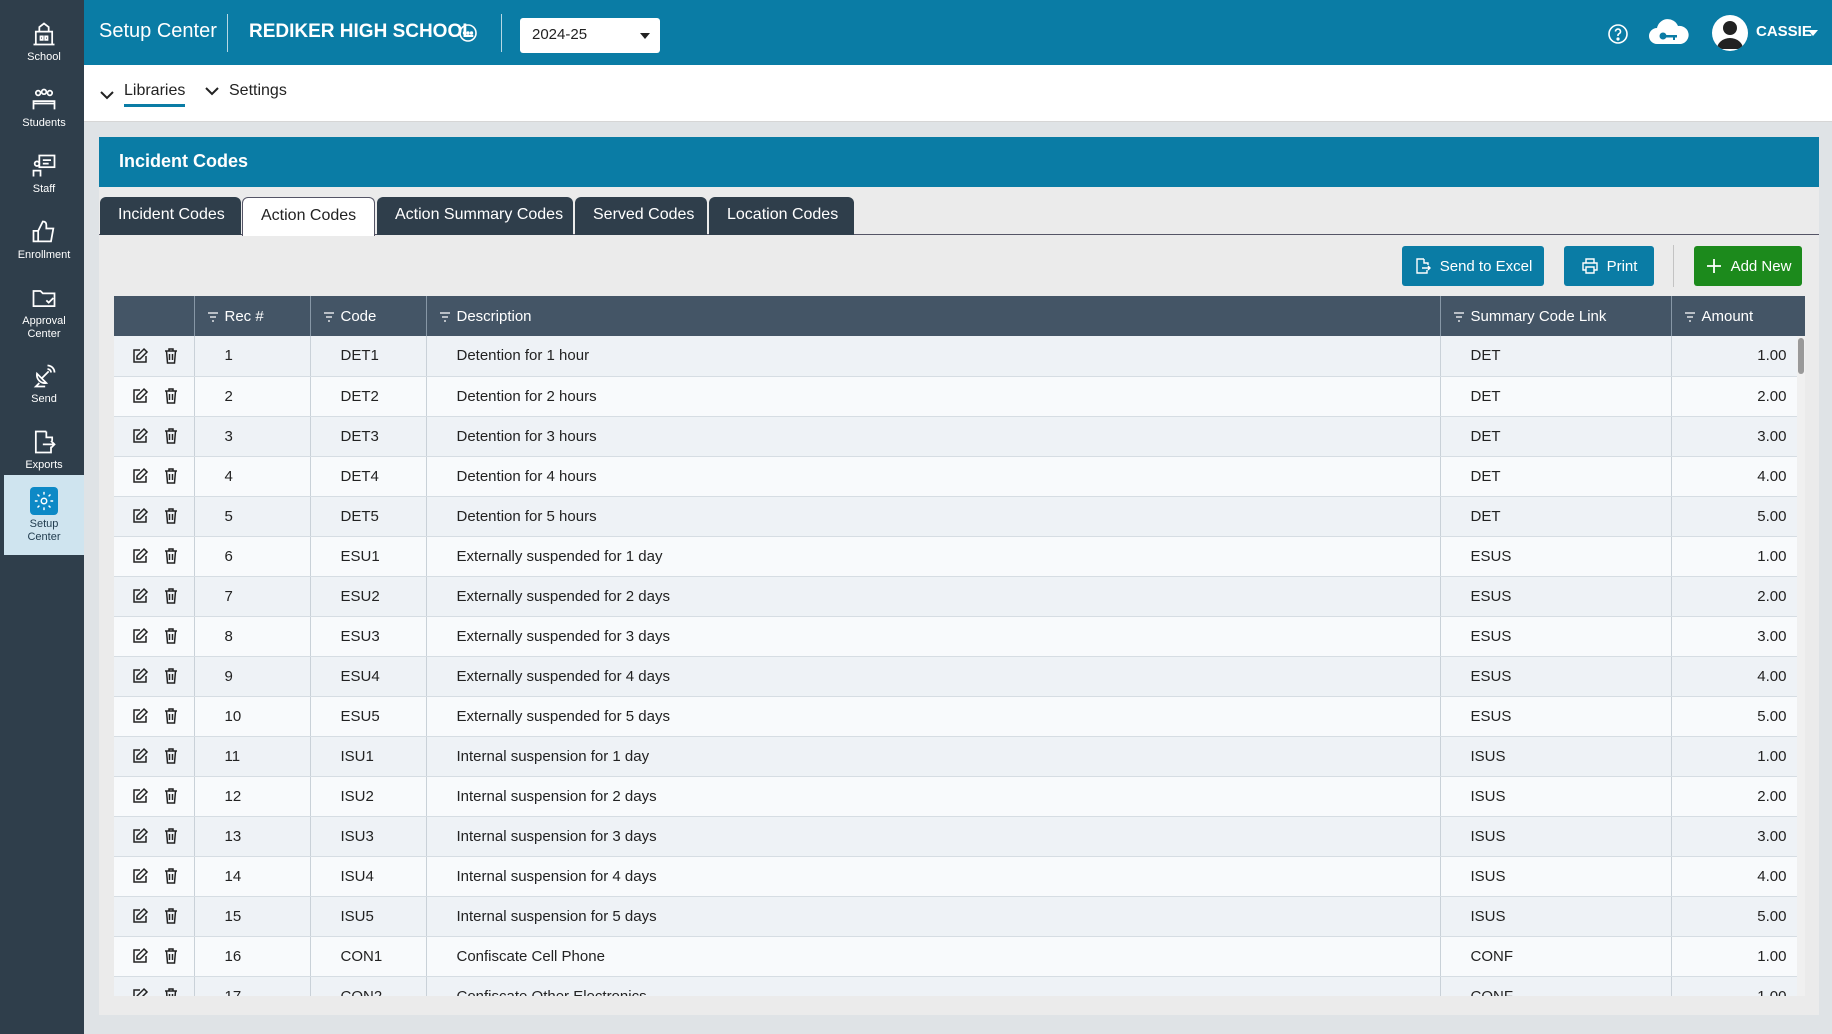 This screenshot has width=1832, height=1034. What do you see at coordinates (933, 916) in the screenshot?
I see `cell-description: Internal suspension for 5 days` at bounding box center [933, 916].